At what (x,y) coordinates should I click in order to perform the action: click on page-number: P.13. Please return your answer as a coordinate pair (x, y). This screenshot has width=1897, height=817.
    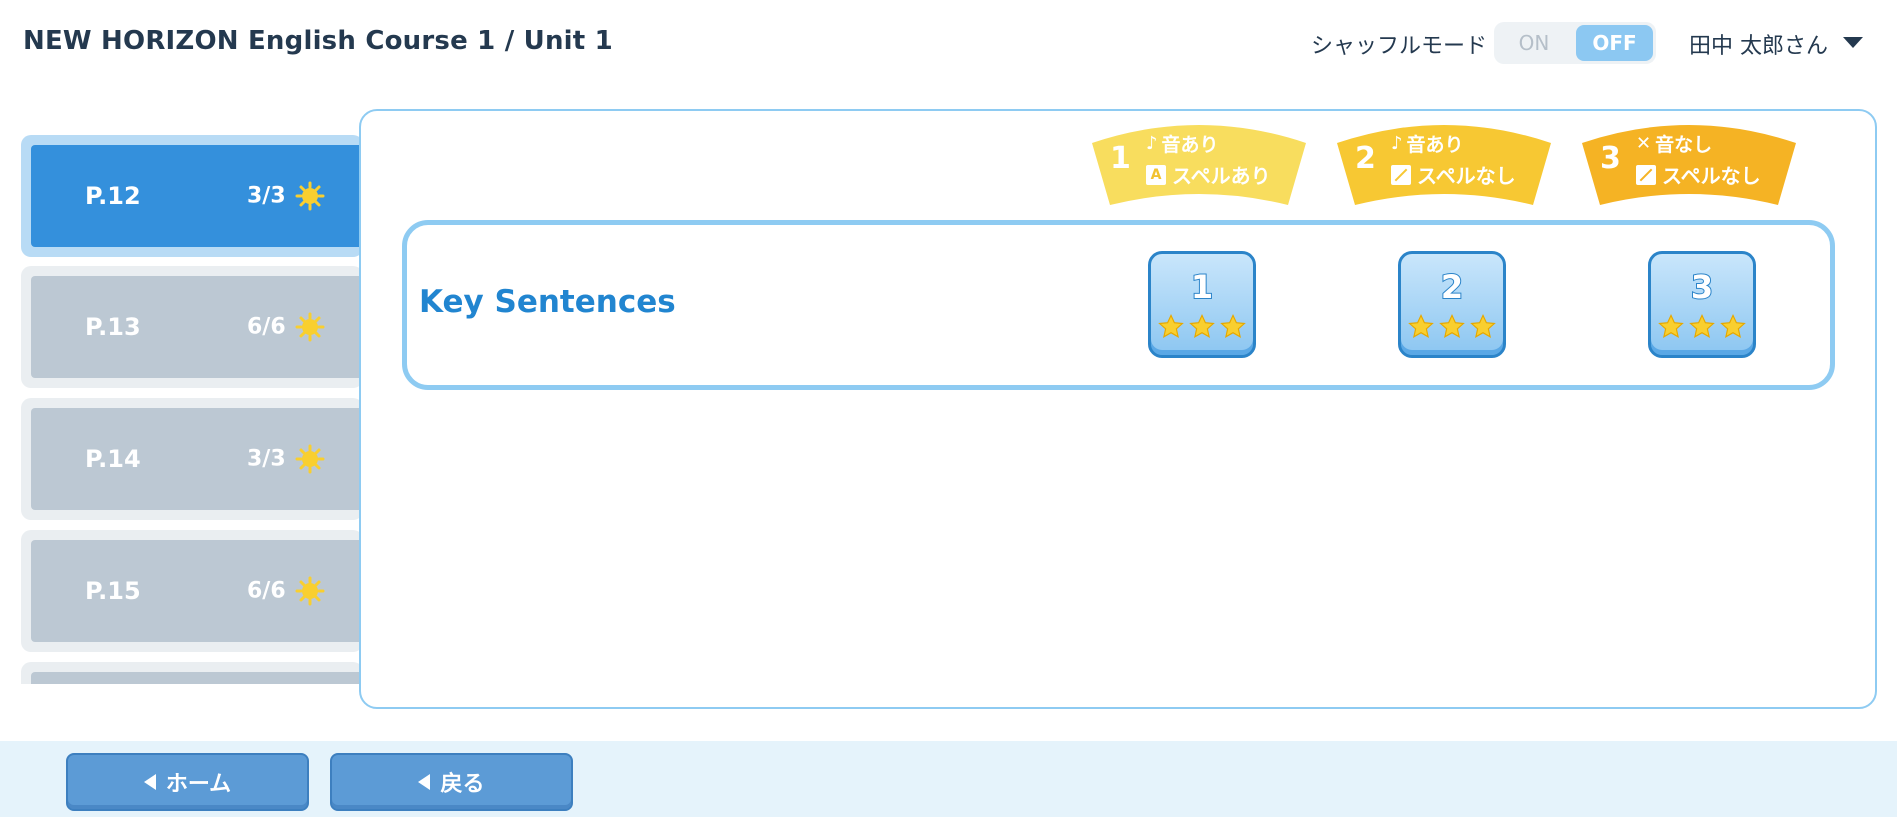
    Looking at the image, I should click on (113, 327).